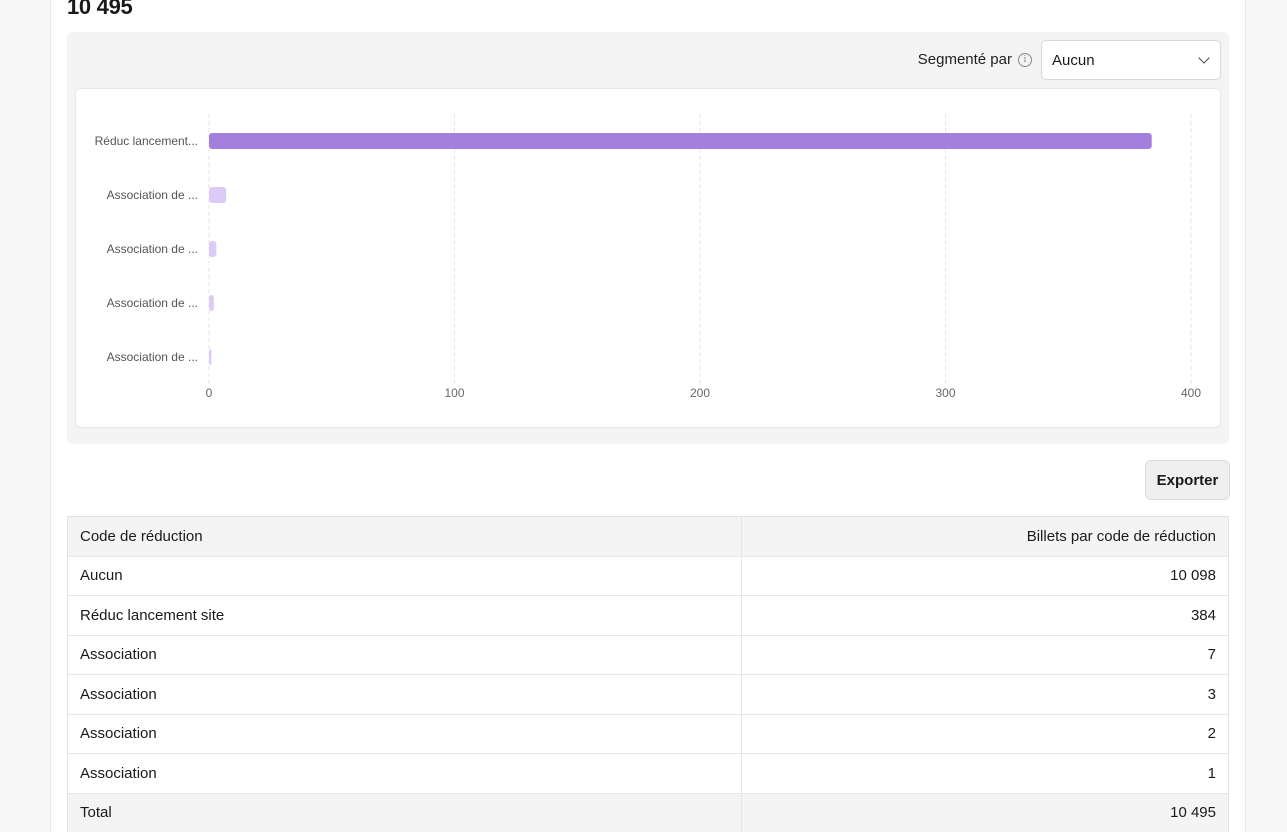 The width and height of the screenshot is (1287, 832). Describe the element at coordinates (985, 734) in the screenshot. I see `cell-tickets: 2` at that location.